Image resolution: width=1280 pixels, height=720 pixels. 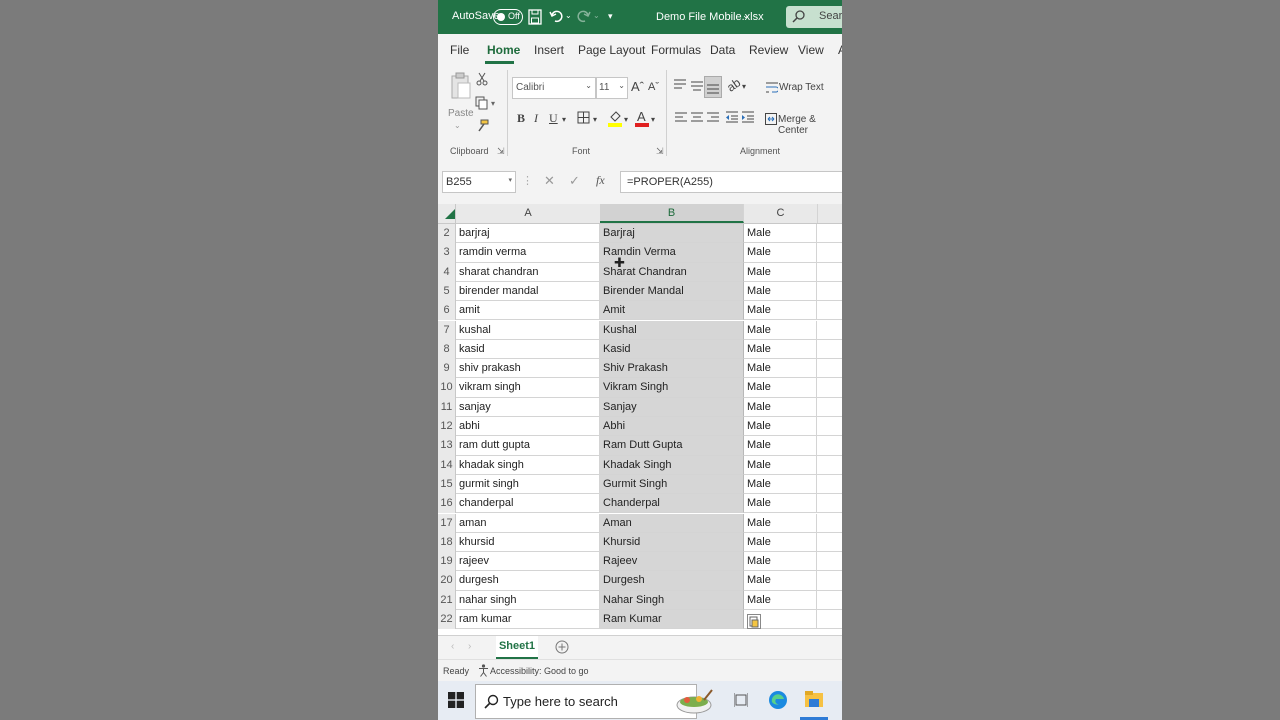 What do you see at coordinates (672, 311) in the screenshot?
I see `cell-b: Amit` at bounding box center [672, 311].